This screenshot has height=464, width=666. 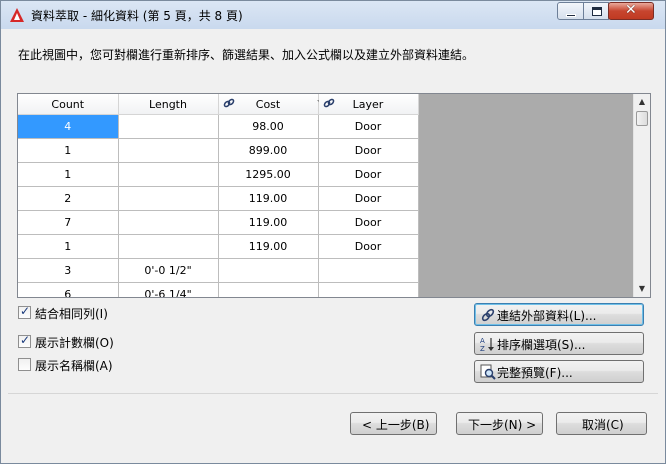 What do you see at coordinates (482, 341) in the screenshot?
I see `svg-text: A` at bounding box center [482, 341].